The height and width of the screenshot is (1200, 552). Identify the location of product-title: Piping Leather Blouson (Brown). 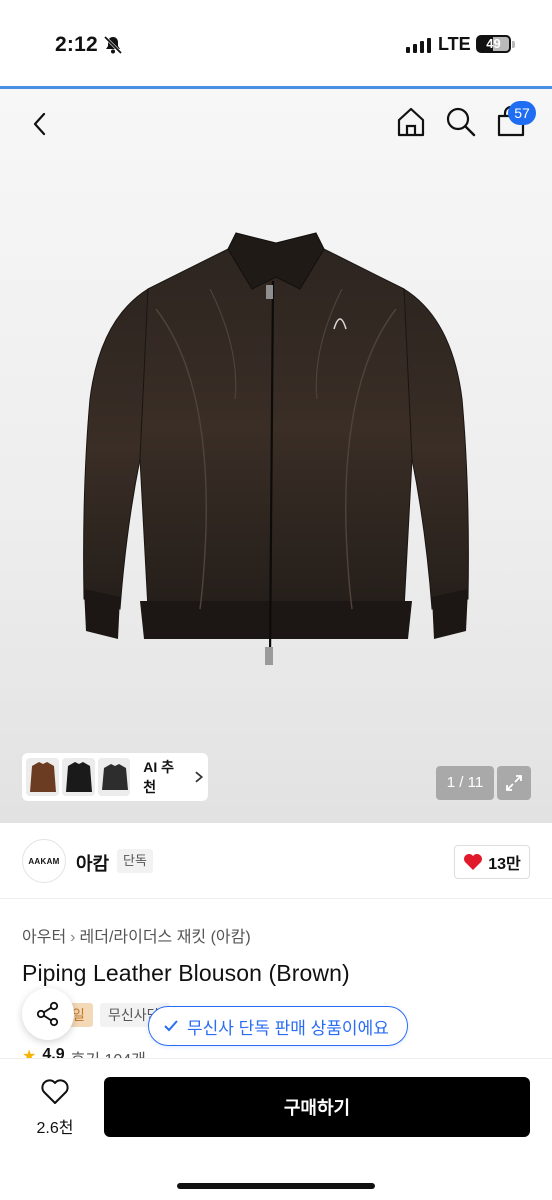
(186, 973).